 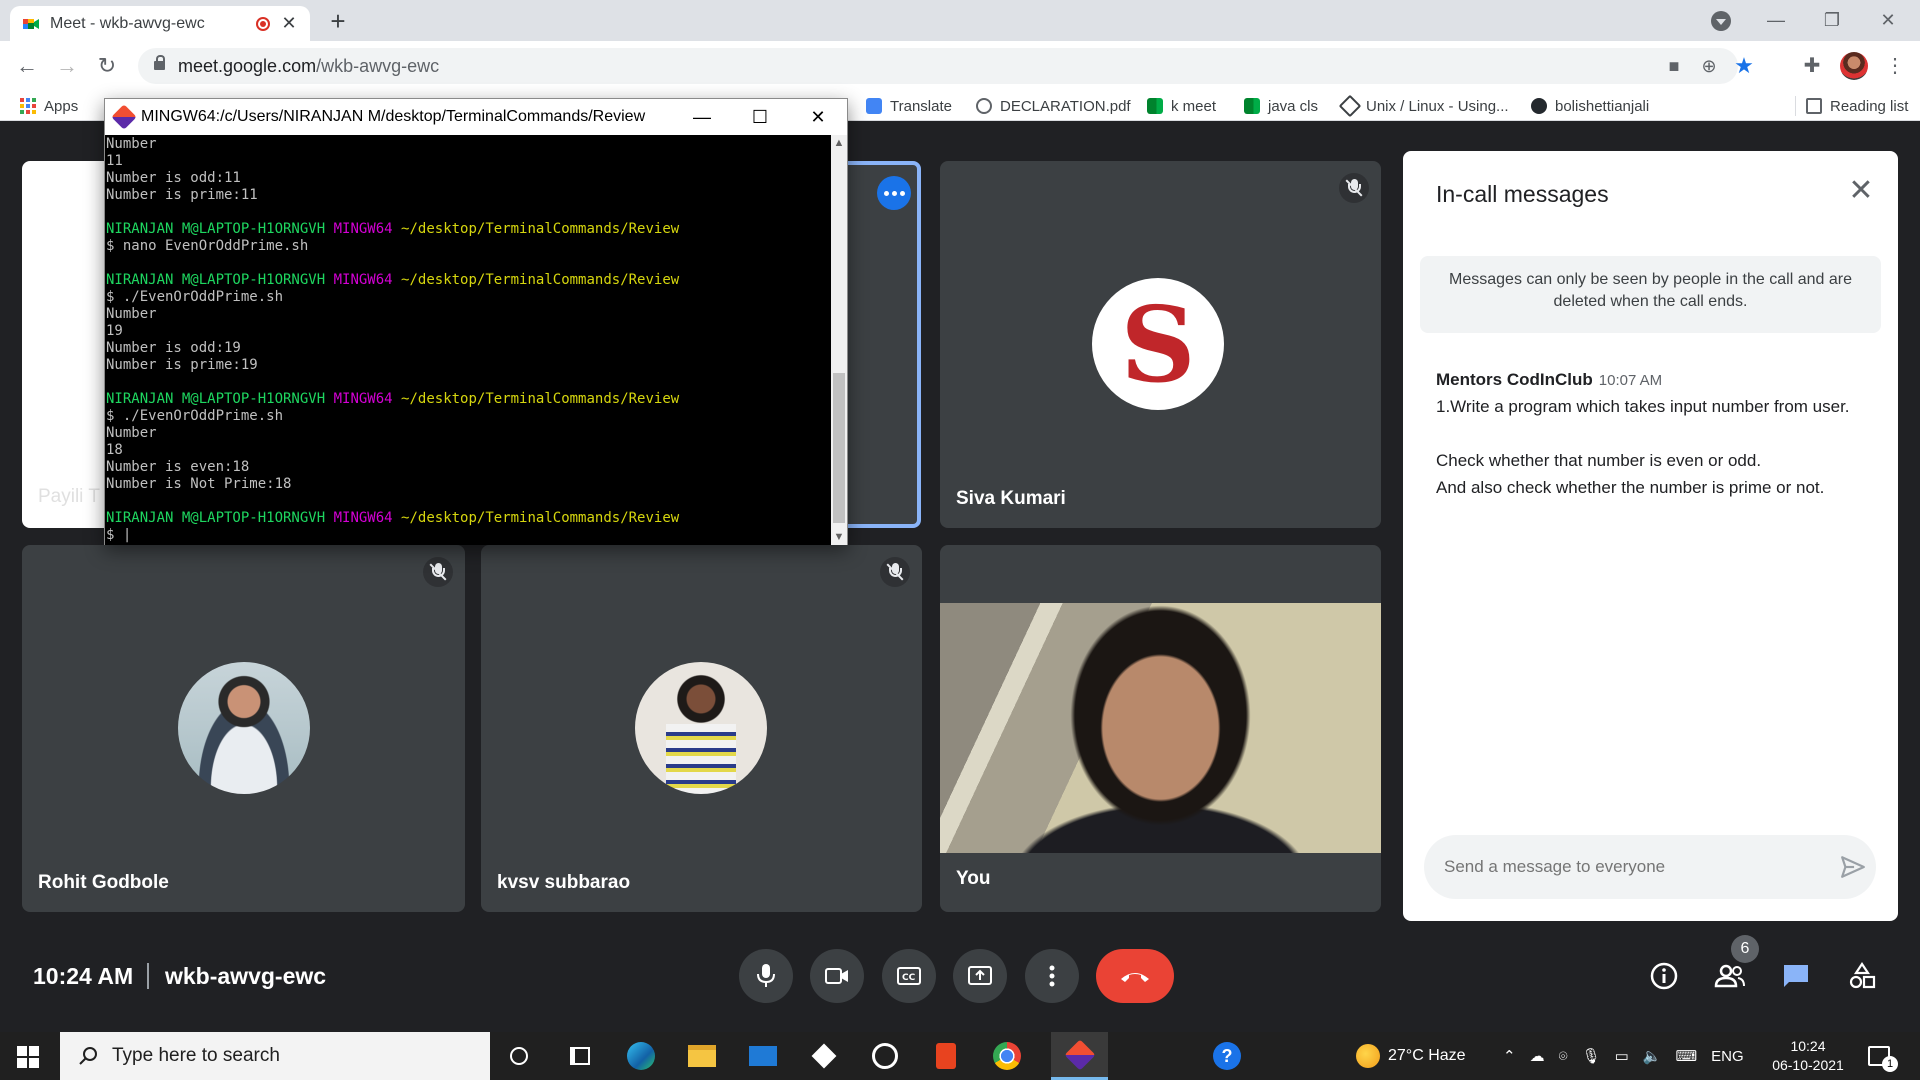 I want to click on notification-count: 1, so click(x=1890, y=1064).